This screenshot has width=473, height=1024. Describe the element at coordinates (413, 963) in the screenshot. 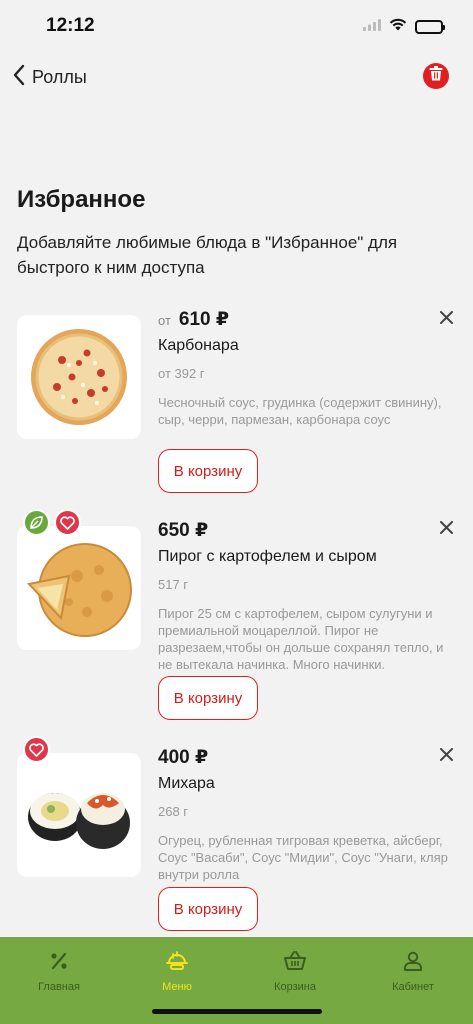

I see `user-icon` at that location.